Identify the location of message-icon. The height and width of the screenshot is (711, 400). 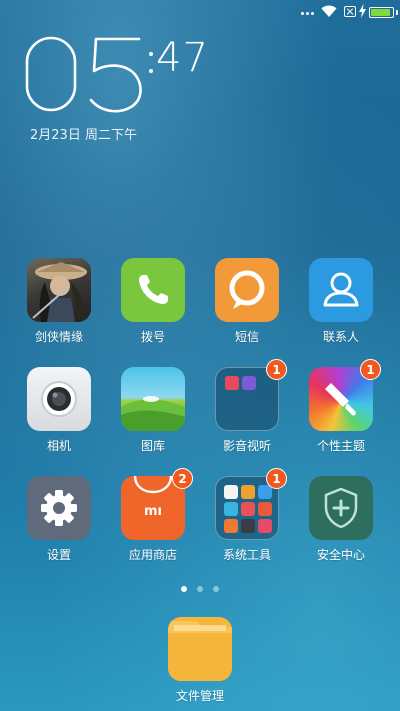
(247, 290).